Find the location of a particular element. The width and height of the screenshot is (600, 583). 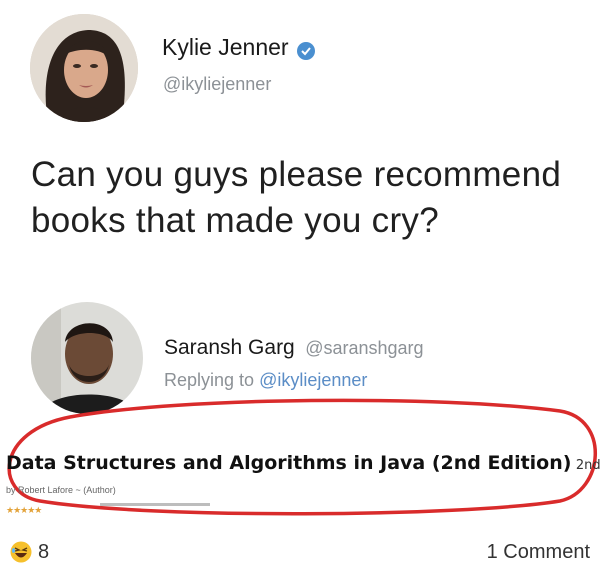

reply-author-handle: @saranshgarg is located at coordinates (364, 348).